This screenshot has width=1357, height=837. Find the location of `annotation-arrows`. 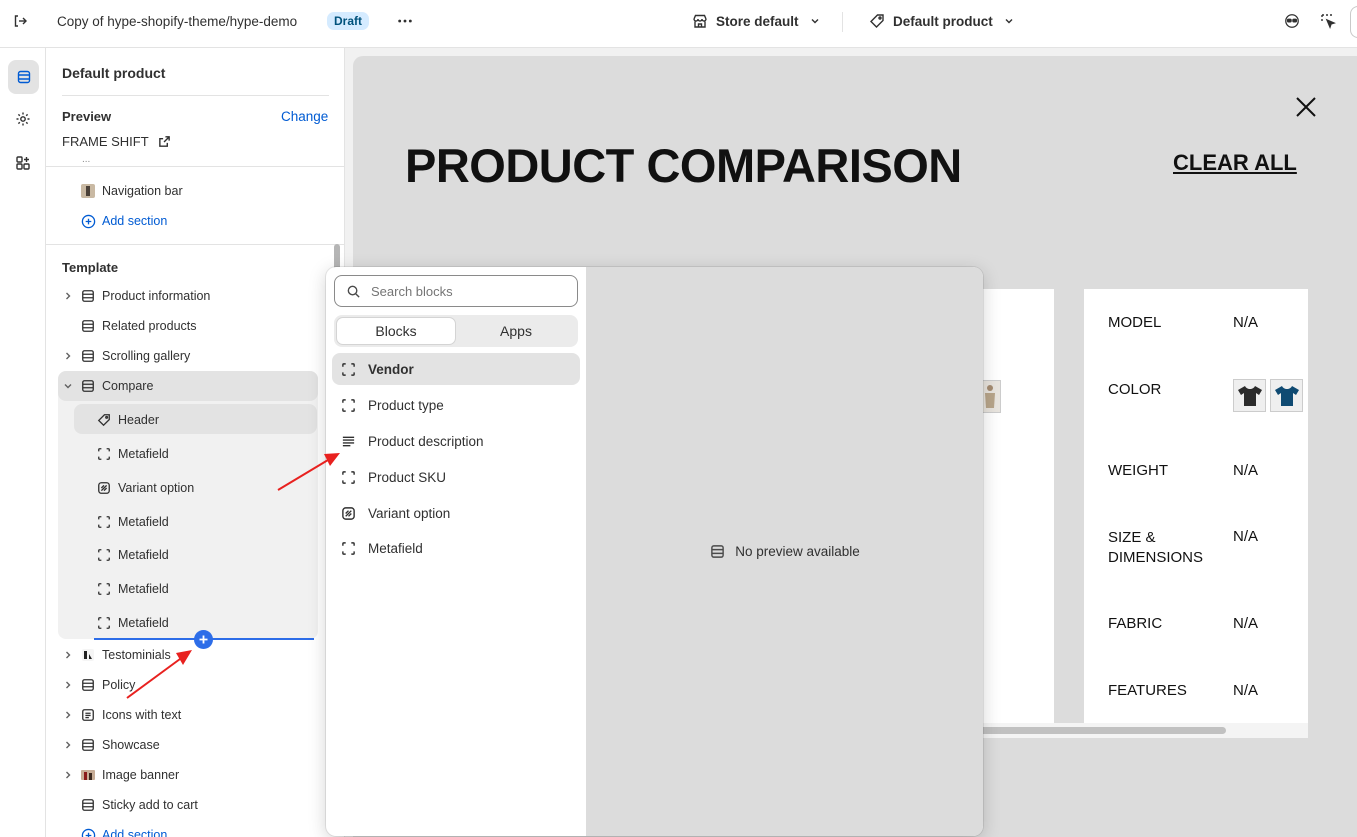

annotation-arrows is located at coordinates (233, 576).